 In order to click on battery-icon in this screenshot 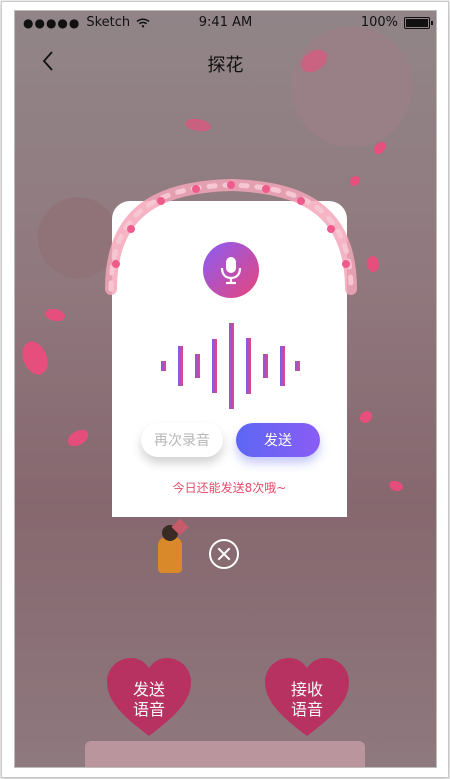, I will do `click(418, 22)`.